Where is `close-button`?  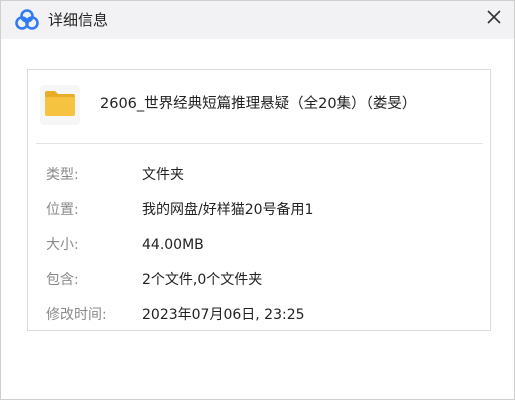 close-button is located at coordinates (494, 18).